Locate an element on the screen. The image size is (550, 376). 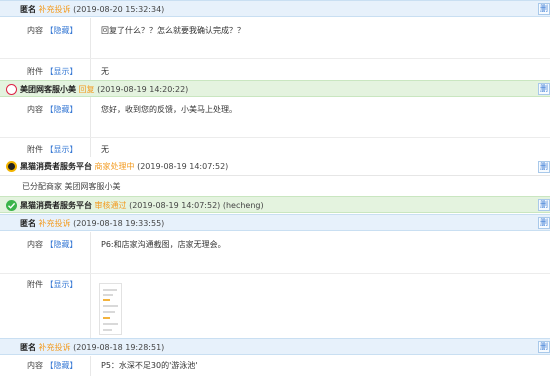
entry-header: 黑猫消费者服务平台 商家处理中 (2019-08-19 14:07:52) 删 is located at coordinates (275, 167).